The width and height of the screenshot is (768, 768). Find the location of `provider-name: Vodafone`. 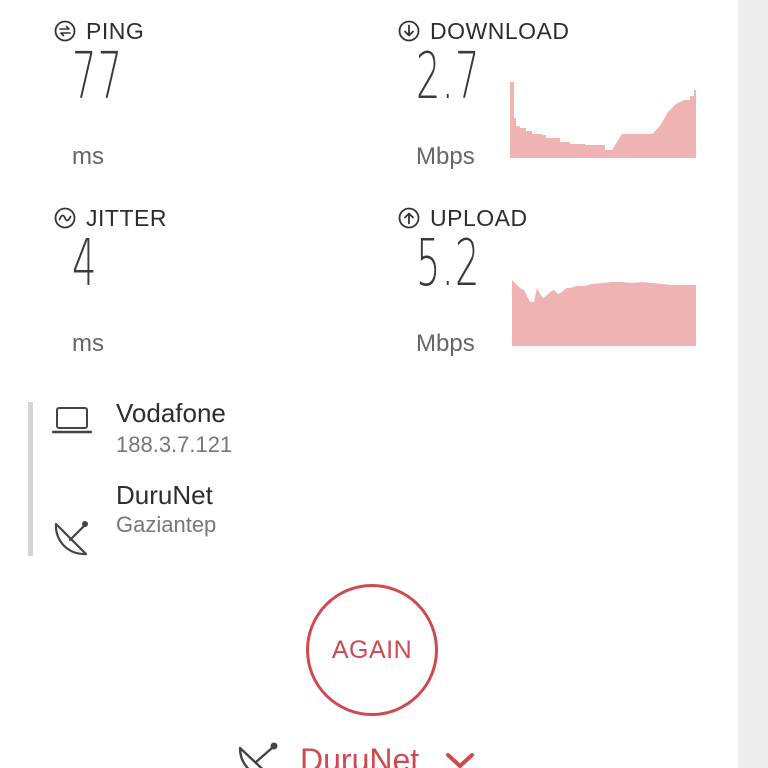

provider-name: Vodafone is located at coordinates (171, 413).